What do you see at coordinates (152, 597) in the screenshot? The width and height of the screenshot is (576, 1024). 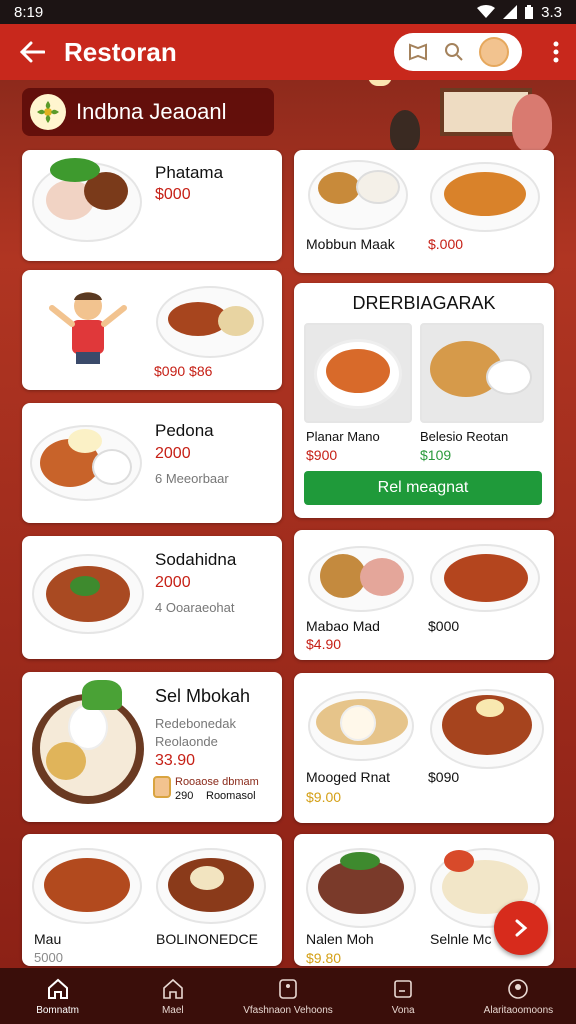 I see `menu-card: Sodahidna 2000 4 Ooaraeohat` at bounding box center [152, 597].